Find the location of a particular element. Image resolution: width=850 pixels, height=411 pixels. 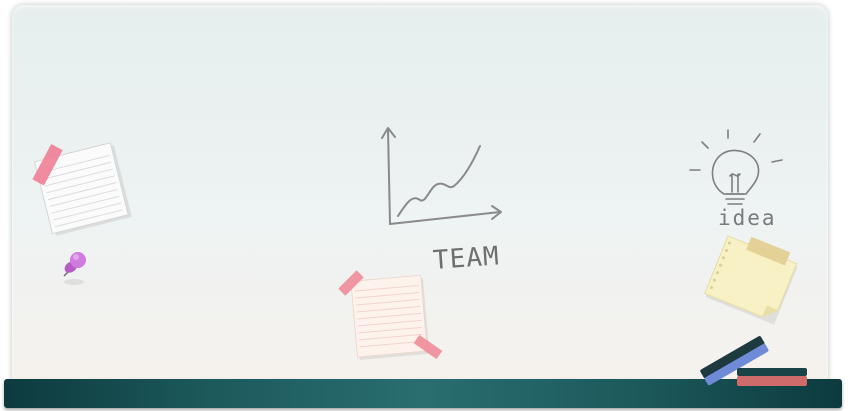

lightbulb-sketch-icon is located at coordinates (736, 167).